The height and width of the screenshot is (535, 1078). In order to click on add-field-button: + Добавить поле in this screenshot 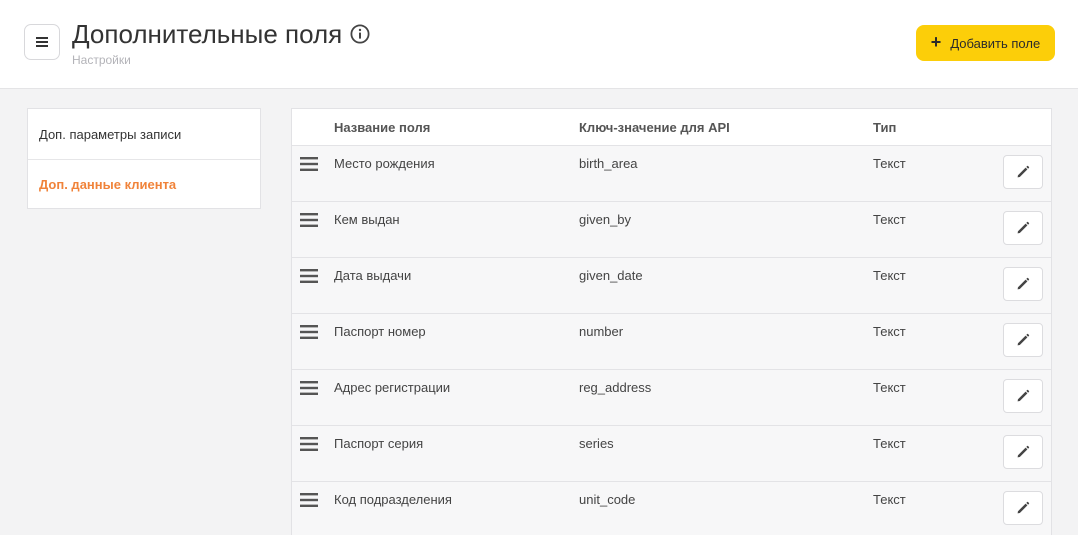, I will do `click(985, 43)`.